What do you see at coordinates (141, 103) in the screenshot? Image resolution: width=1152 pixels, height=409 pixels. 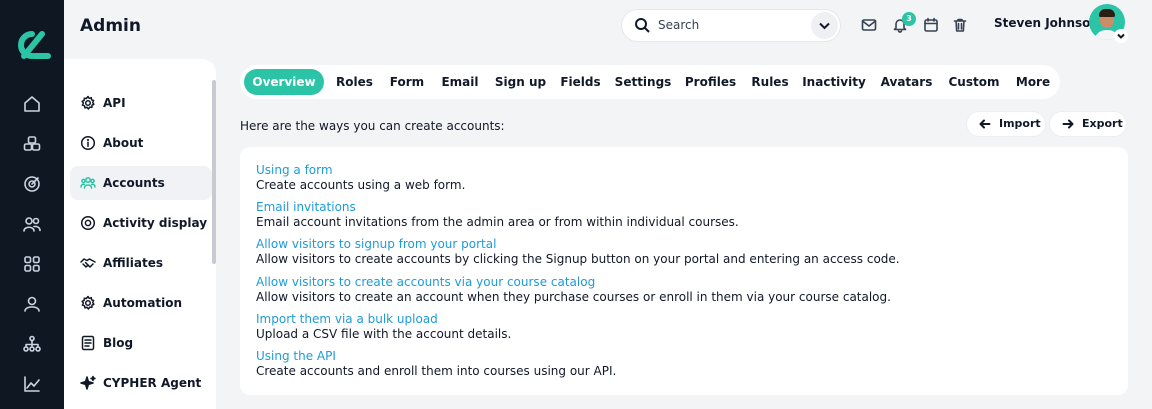 I see `sidebar-item-api: API` at bounding box center [141, 103].